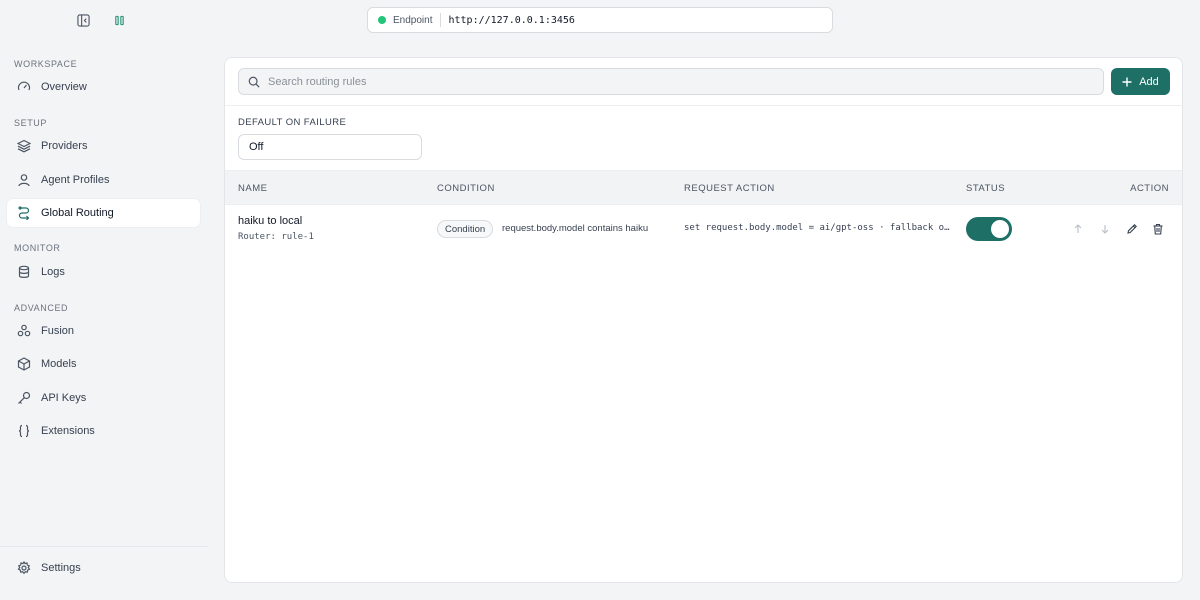 Image resolution: width=1200 pixels, height=600 pixels. What do you see at coordinates (24, 397) in the screenshot?
I see `key-icon` at bounding box center [24, 397].